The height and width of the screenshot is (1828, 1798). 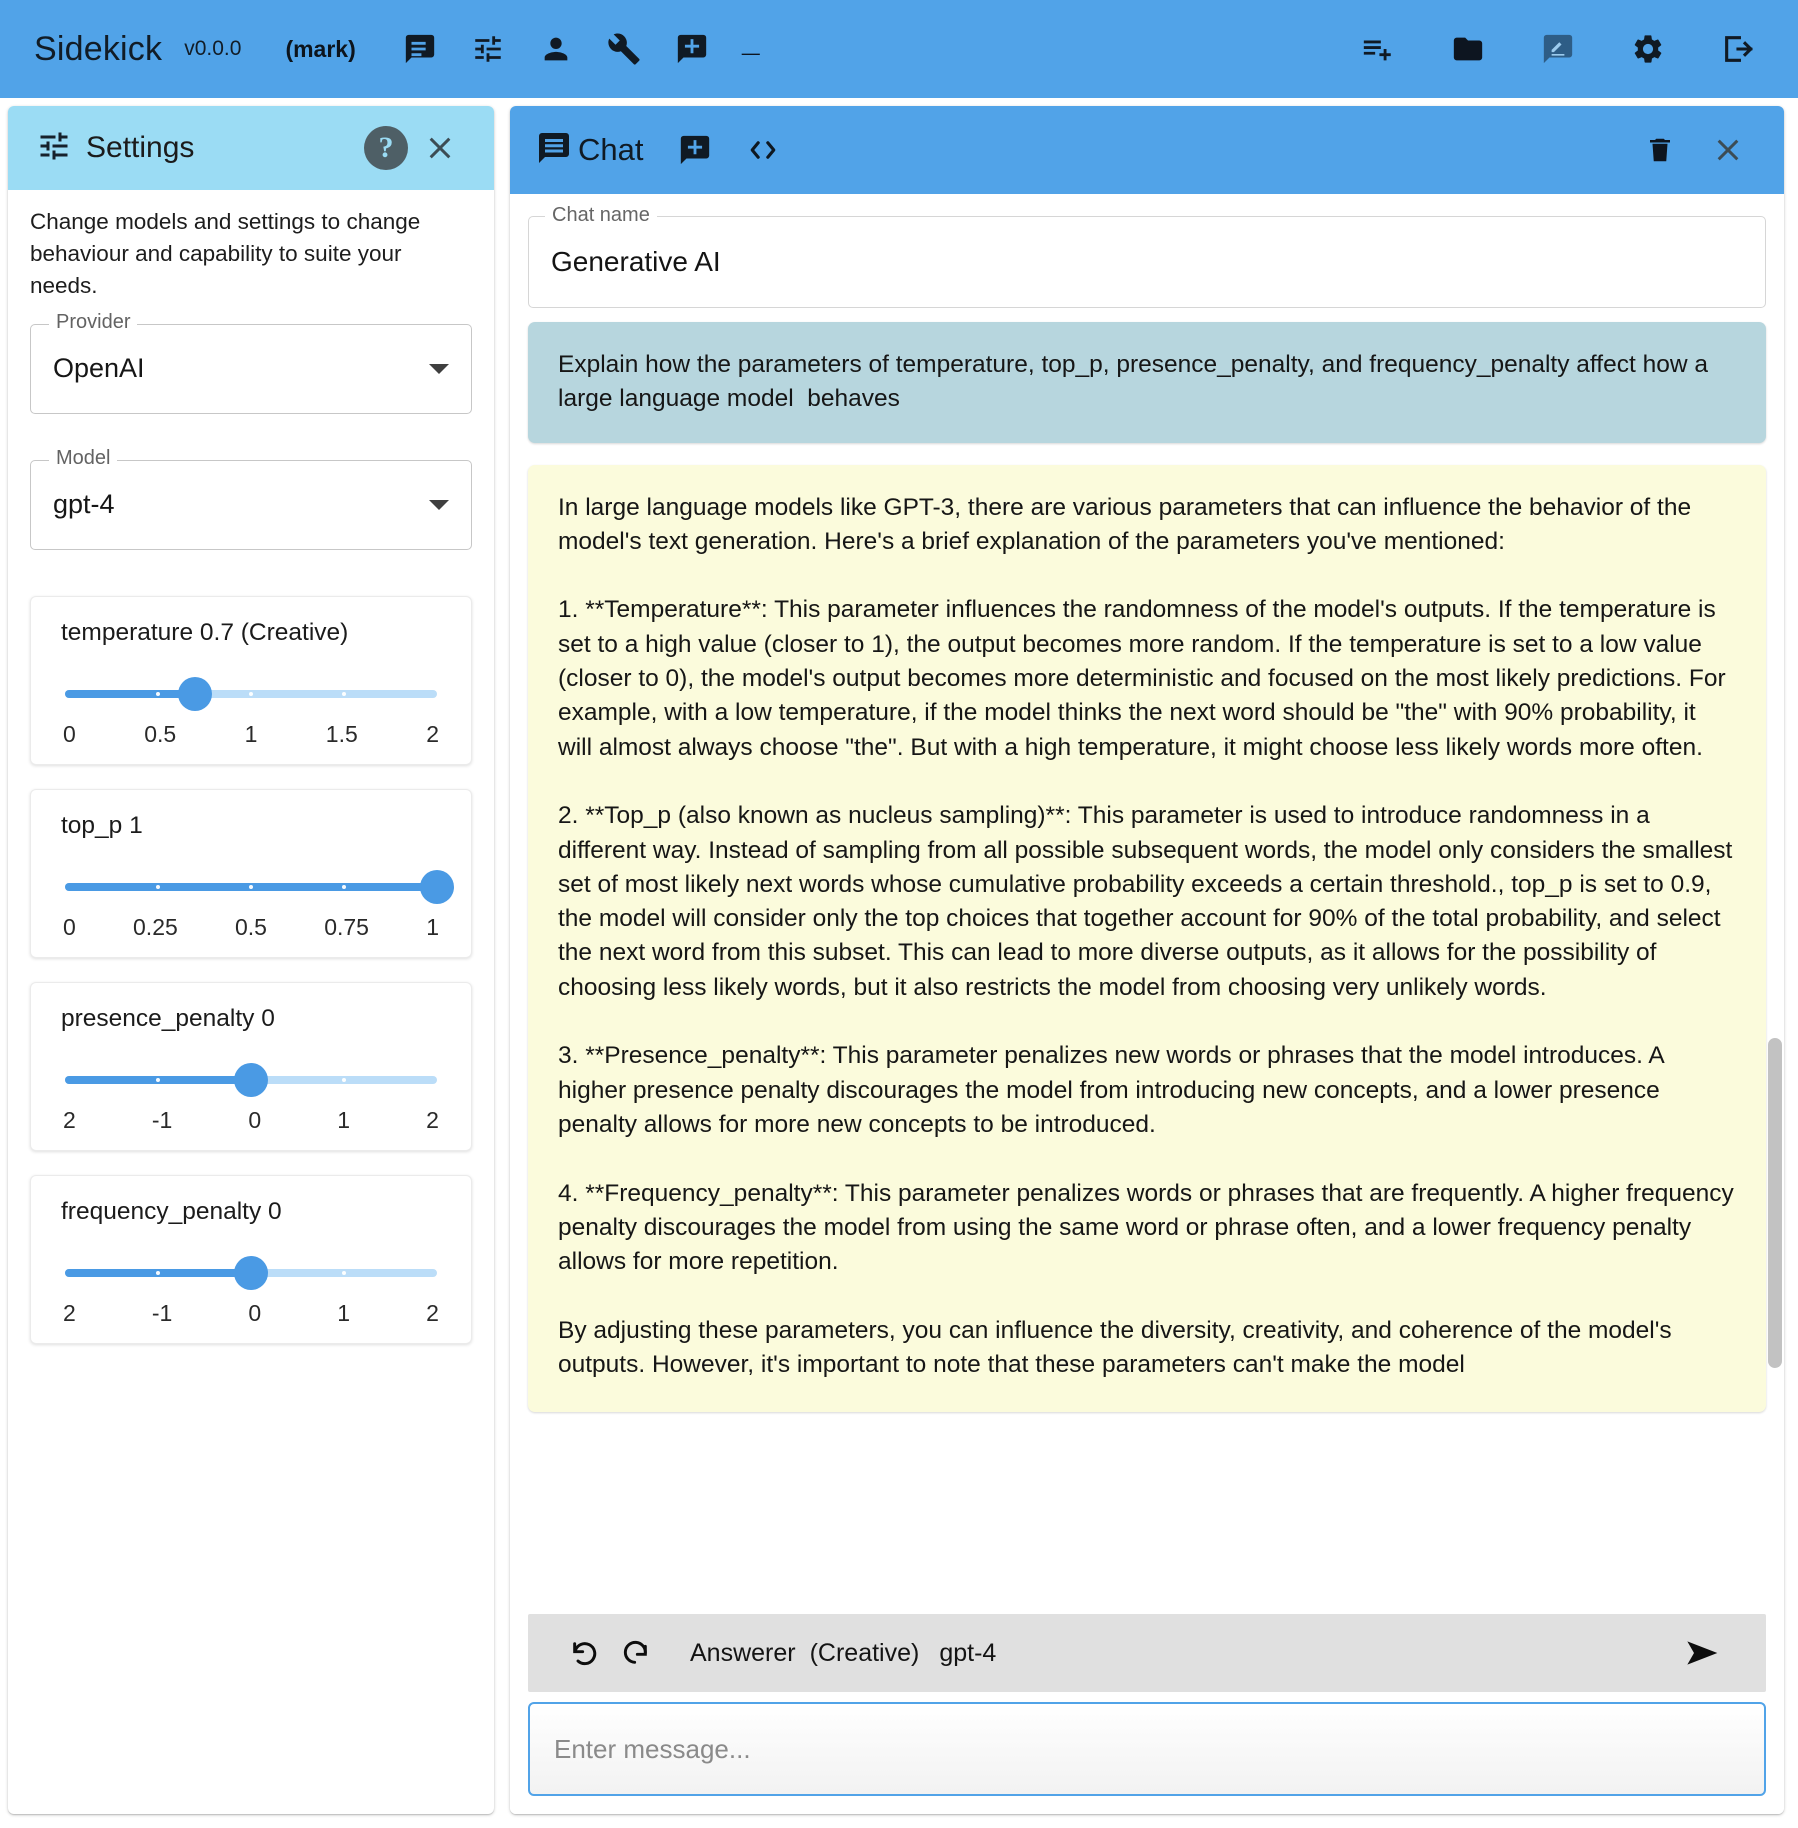 I want to click on redo-icon, so click(x=636, y=1653).